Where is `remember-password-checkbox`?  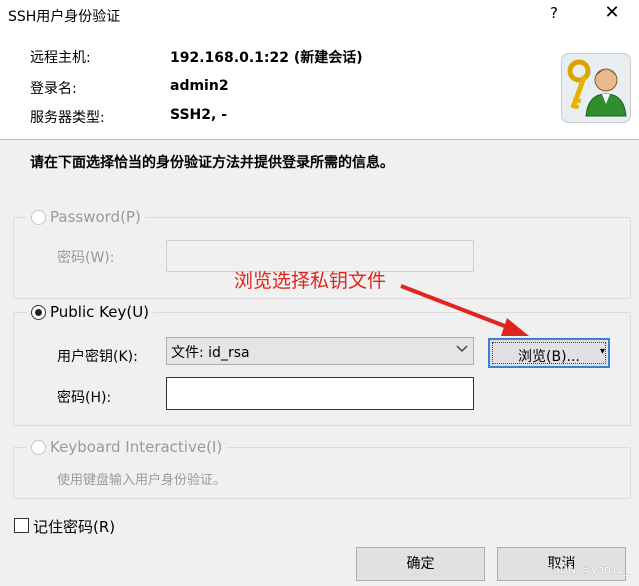
remember-password-checkbox is located at coordinates (21, 525).